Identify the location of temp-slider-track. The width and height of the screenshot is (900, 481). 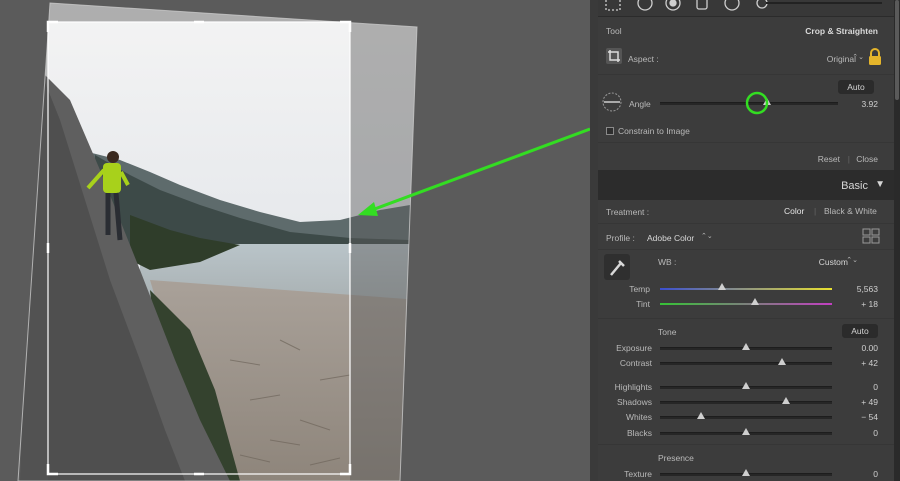
(746, 289).